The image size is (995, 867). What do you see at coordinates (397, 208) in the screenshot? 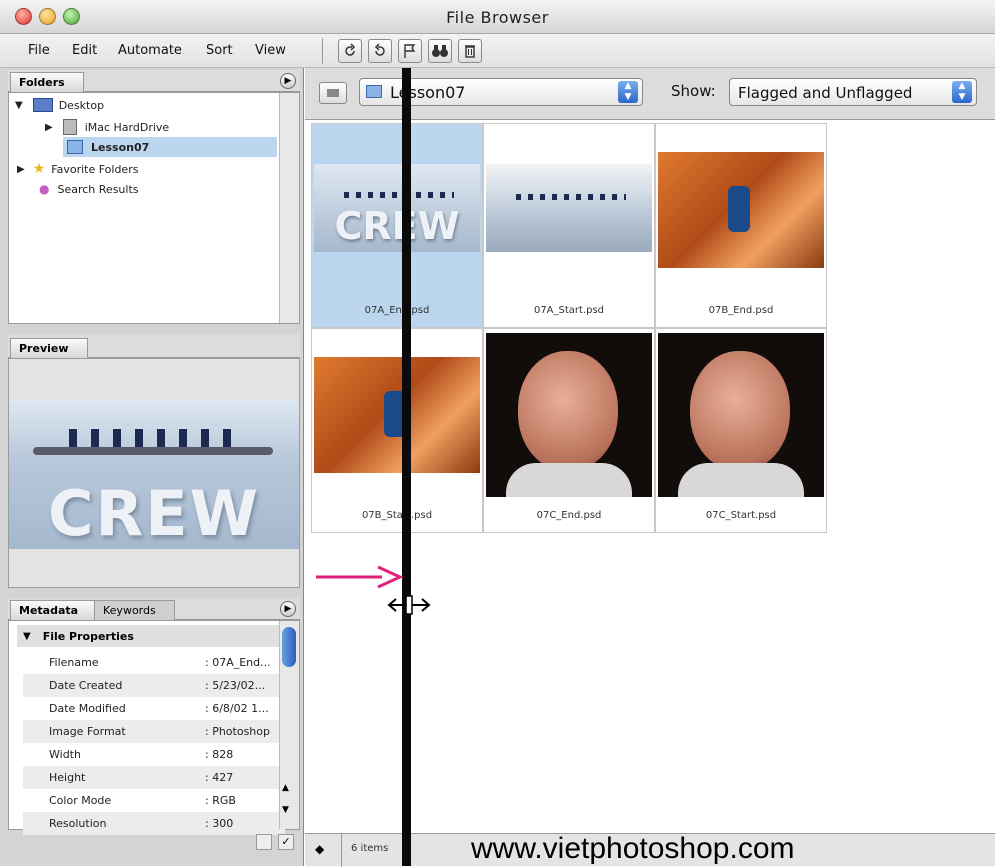
I see `thumbnail-image: CREW` at bounding box center [397, 208].